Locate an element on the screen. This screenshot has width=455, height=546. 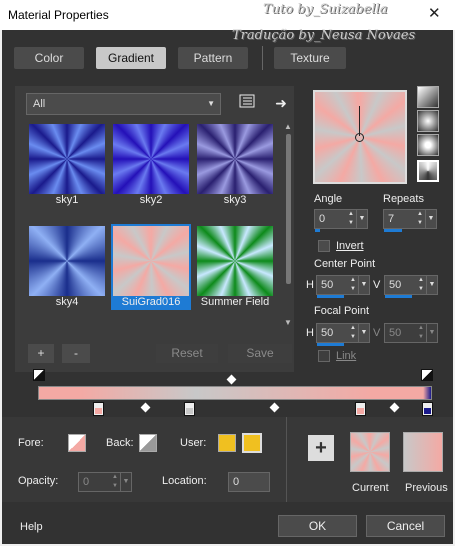
repeats-label: Repeats is located at coordinates (403, 199).